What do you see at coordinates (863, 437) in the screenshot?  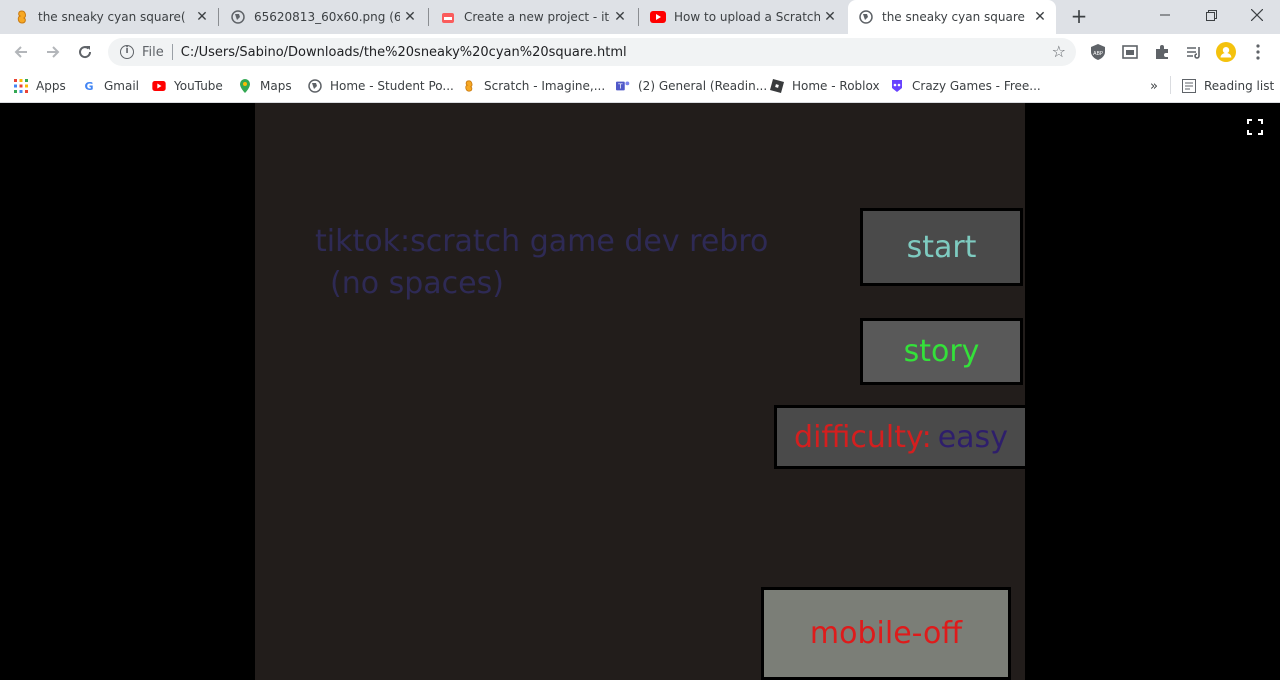 I see `difficulty-label: difficulty:` at bounding box center [863, 437].